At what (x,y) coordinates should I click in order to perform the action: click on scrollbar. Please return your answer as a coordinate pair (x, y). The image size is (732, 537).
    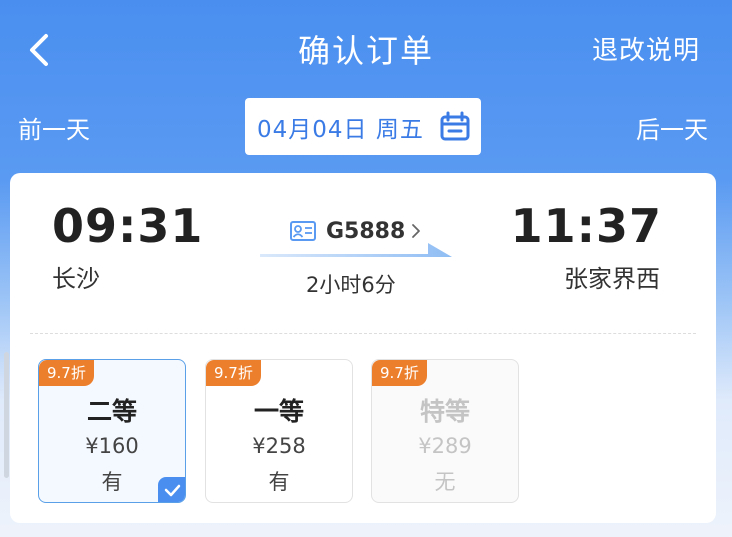
    Looking at the image, I should click on (6, 415).